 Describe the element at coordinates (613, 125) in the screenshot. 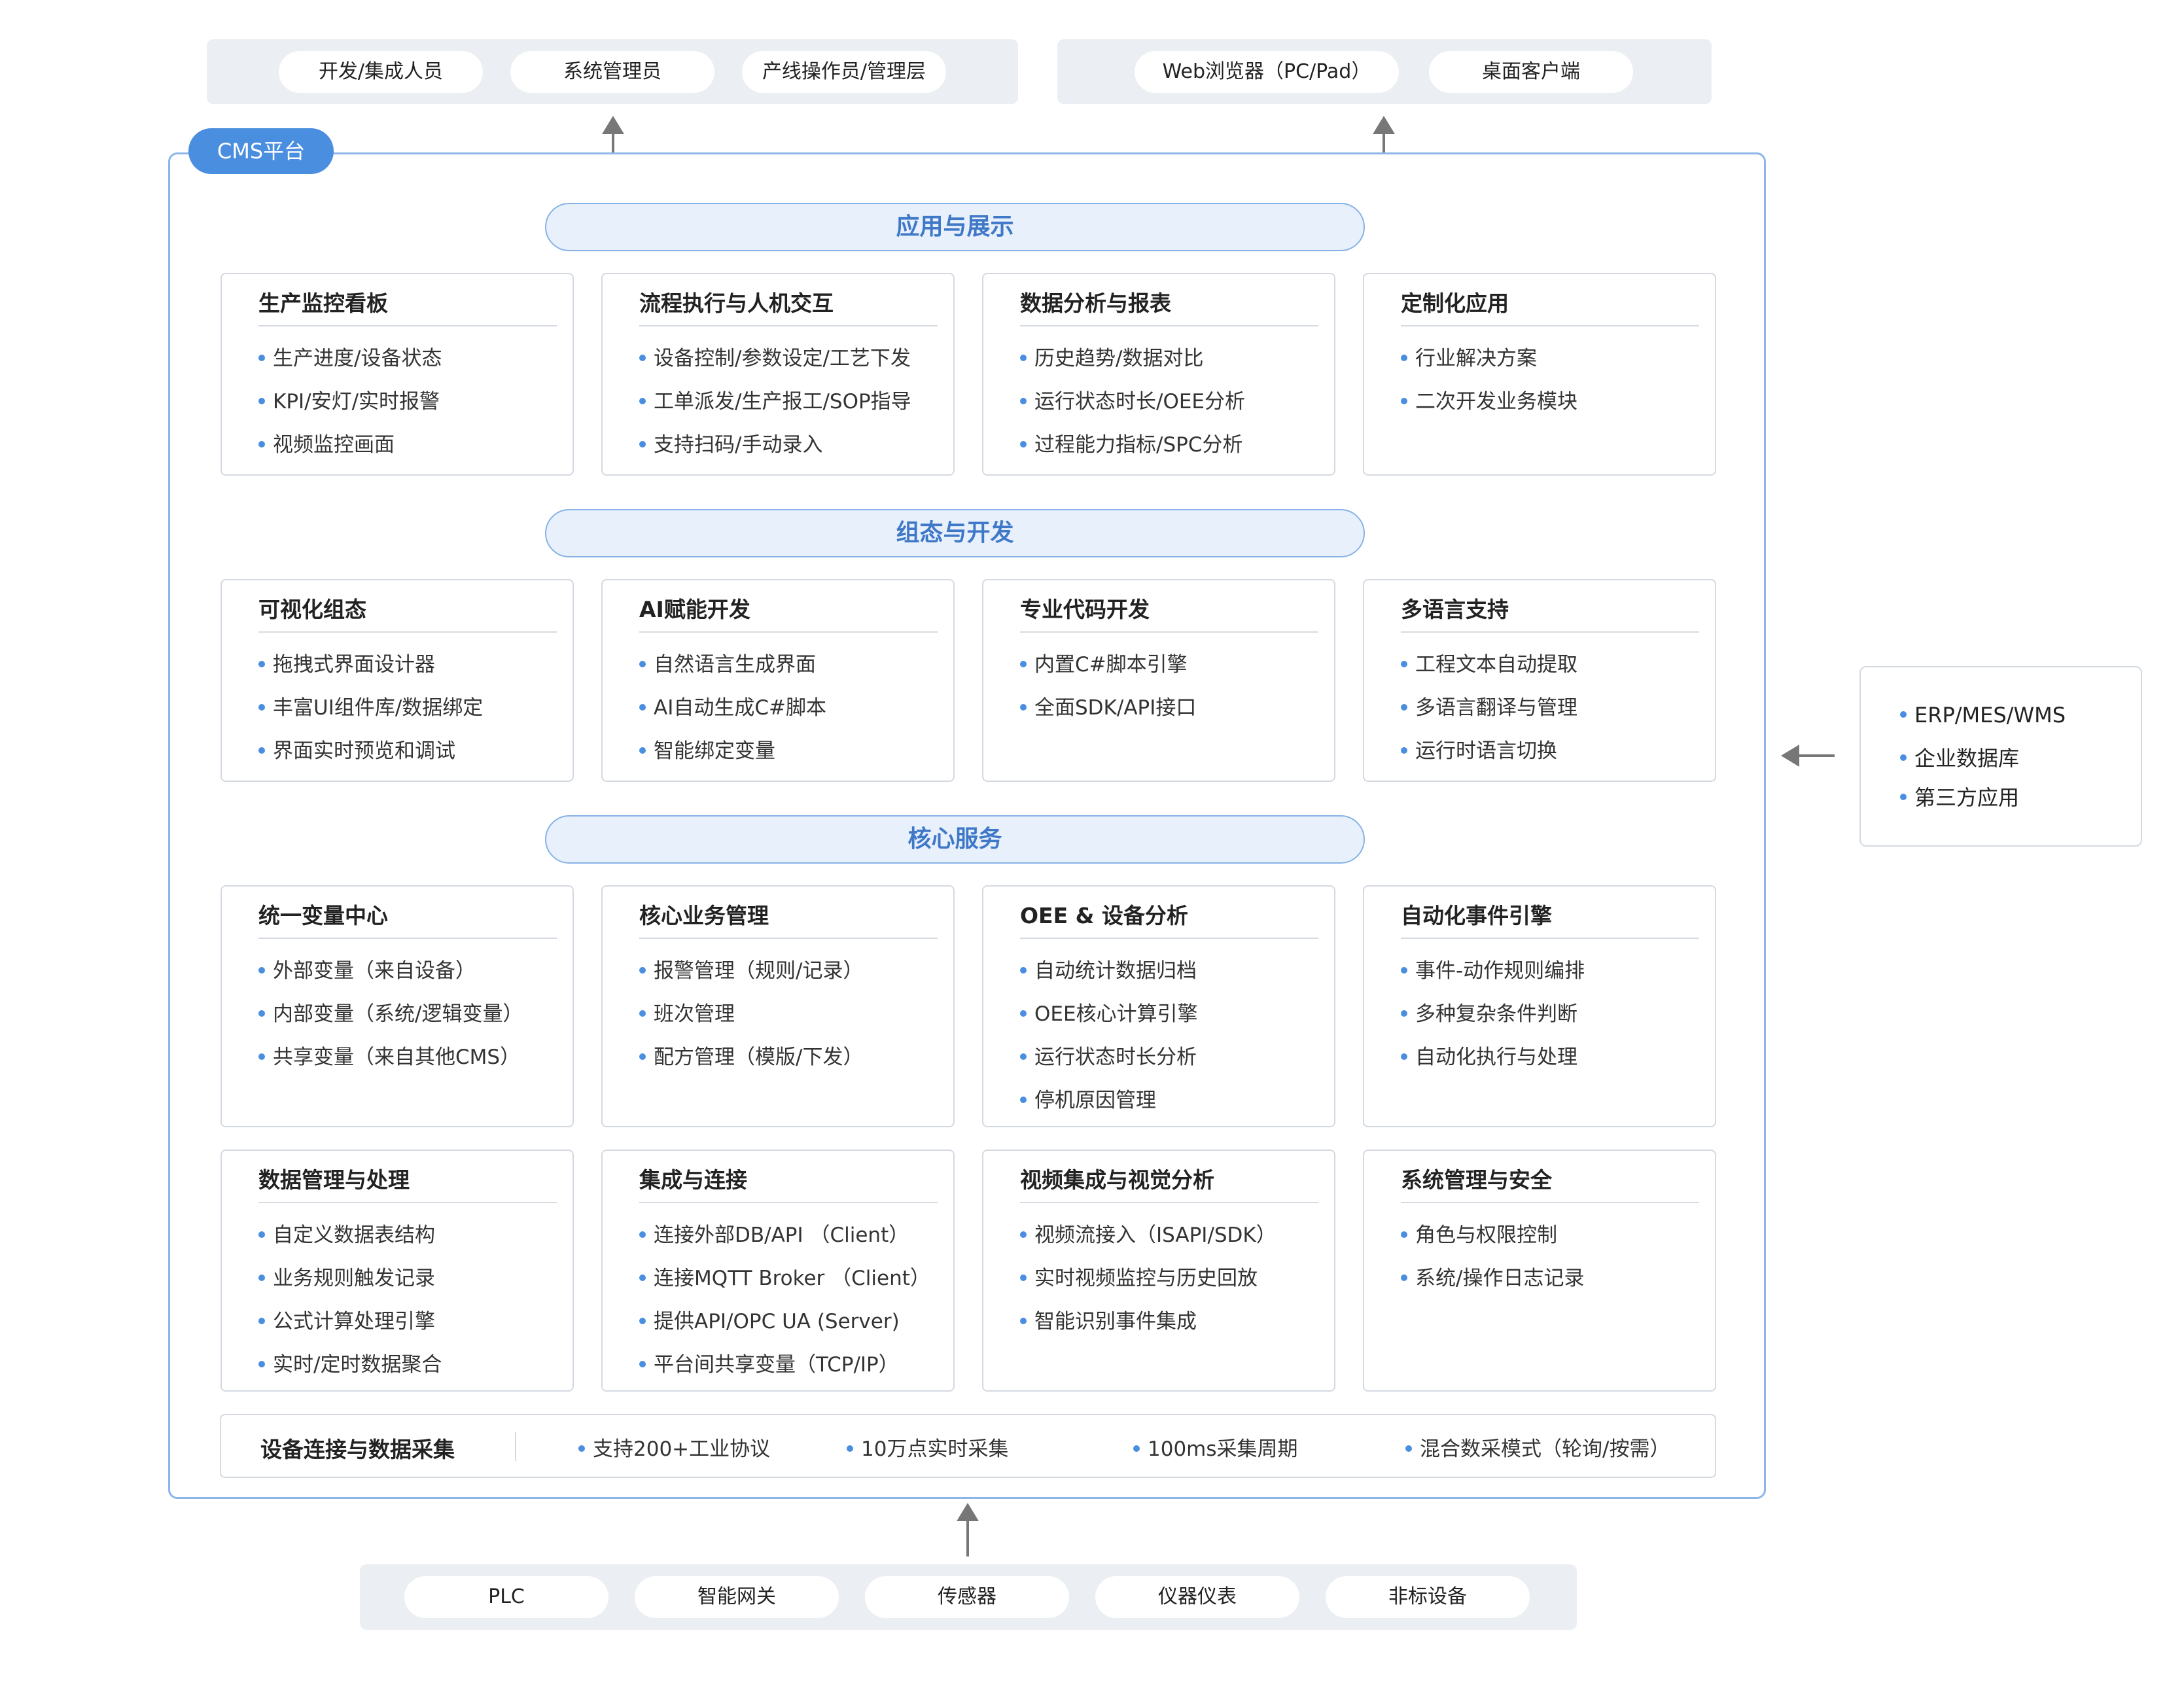

I see `arrow-up-icon` at that location.